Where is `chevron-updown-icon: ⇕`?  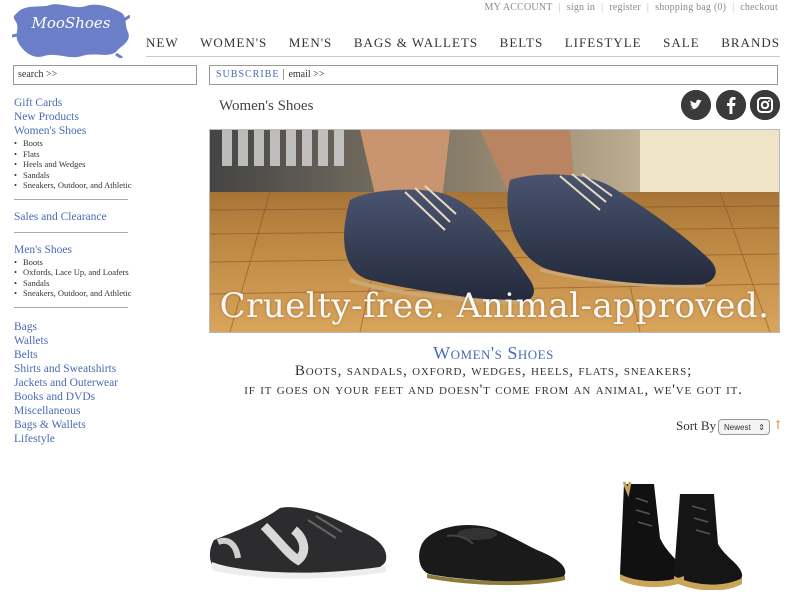 chevron-updown-icon: ⇕ is located at coordinates (761, 427).